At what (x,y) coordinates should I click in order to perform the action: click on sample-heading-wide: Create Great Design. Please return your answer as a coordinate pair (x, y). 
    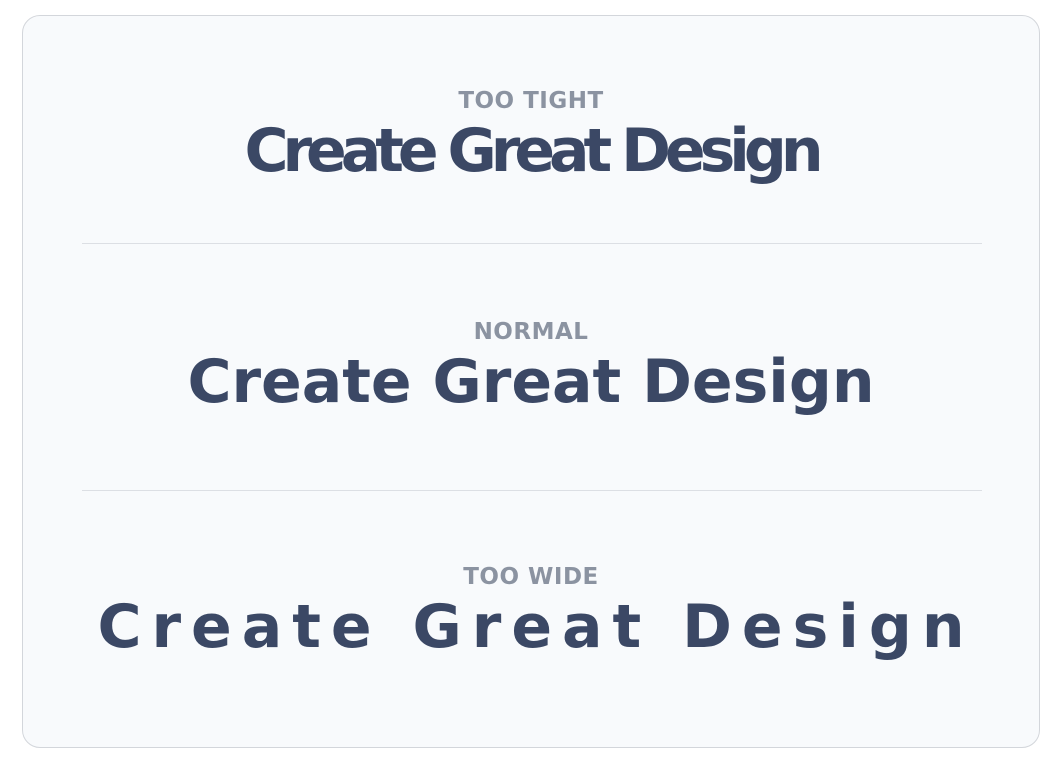
    Looking at the image, I should click on (536, 627).